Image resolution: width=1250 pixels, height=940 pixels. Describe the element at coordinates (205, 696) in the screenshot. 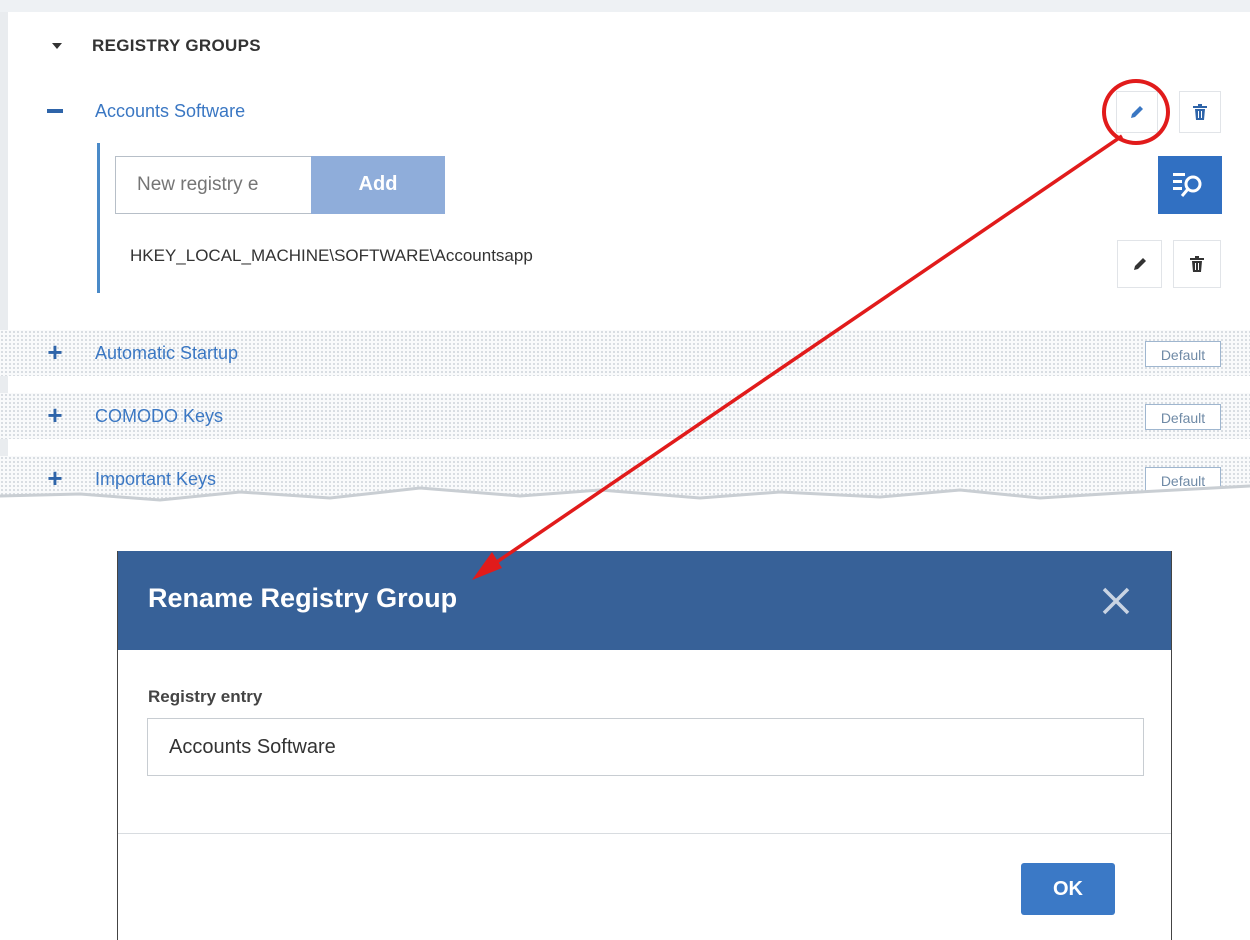

I see `registry-entry-label: Registry entry` at that location.